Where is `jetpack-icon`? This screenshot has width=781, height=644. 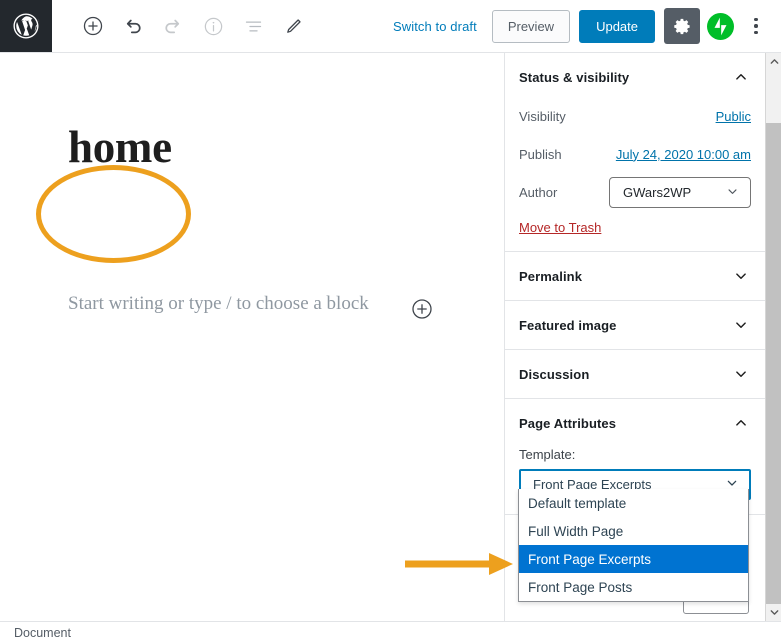 jetpack-icon is located at coordinates (720, 26).